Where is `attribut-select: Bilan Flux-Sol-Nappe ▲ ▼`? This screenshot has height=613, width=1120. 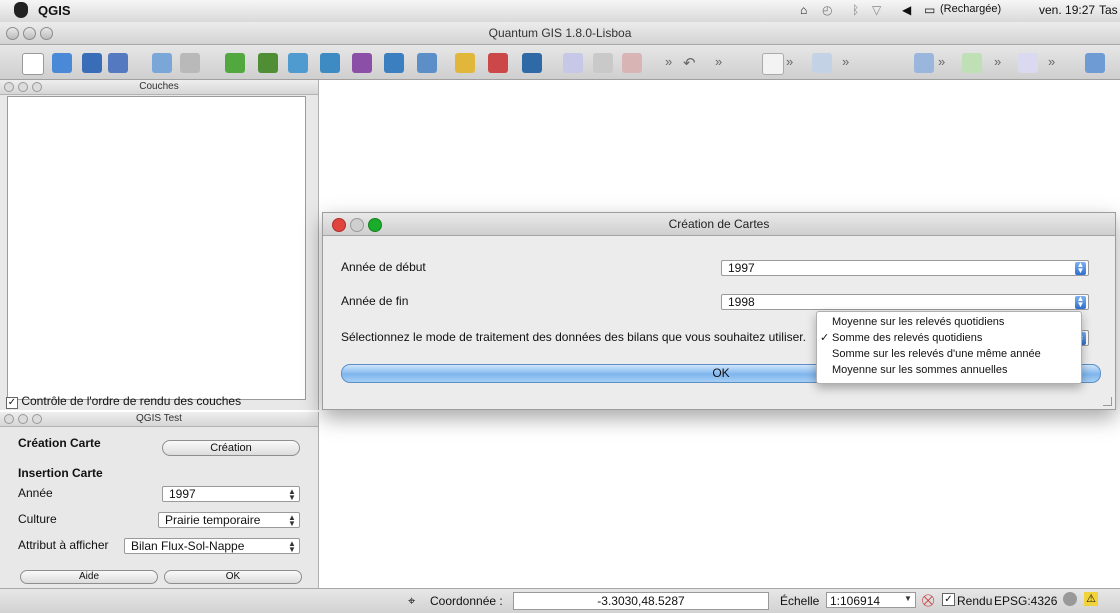
attribut-select: Bilan Flux-Sol-Nappe ▲ ▼ is located at coordinates (212, 546).